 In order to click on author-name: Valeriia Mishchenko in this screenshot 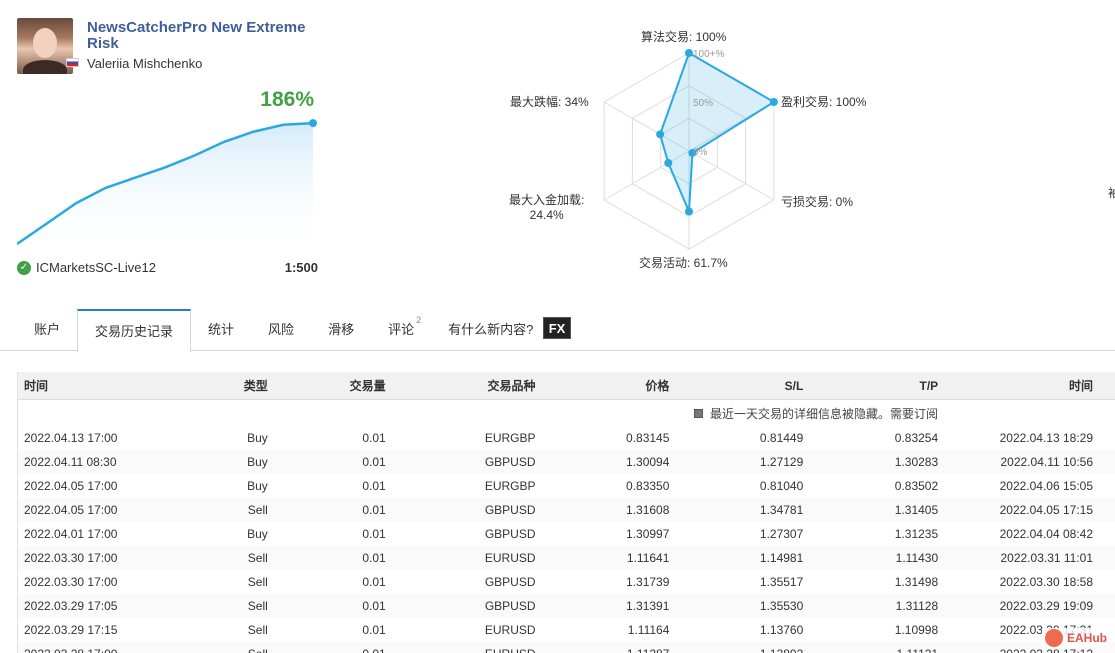, I will do `click(144, 63)`.